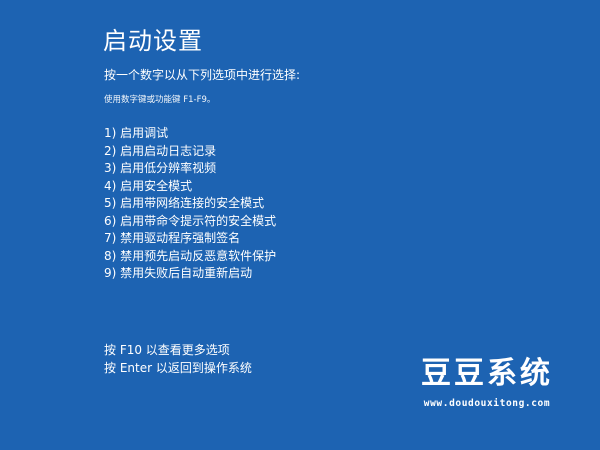 This screenshot has height=450, width=600. I want to click on instruction-text: 按一个数字以从下列选项中进行选择:, so click(202, 75).